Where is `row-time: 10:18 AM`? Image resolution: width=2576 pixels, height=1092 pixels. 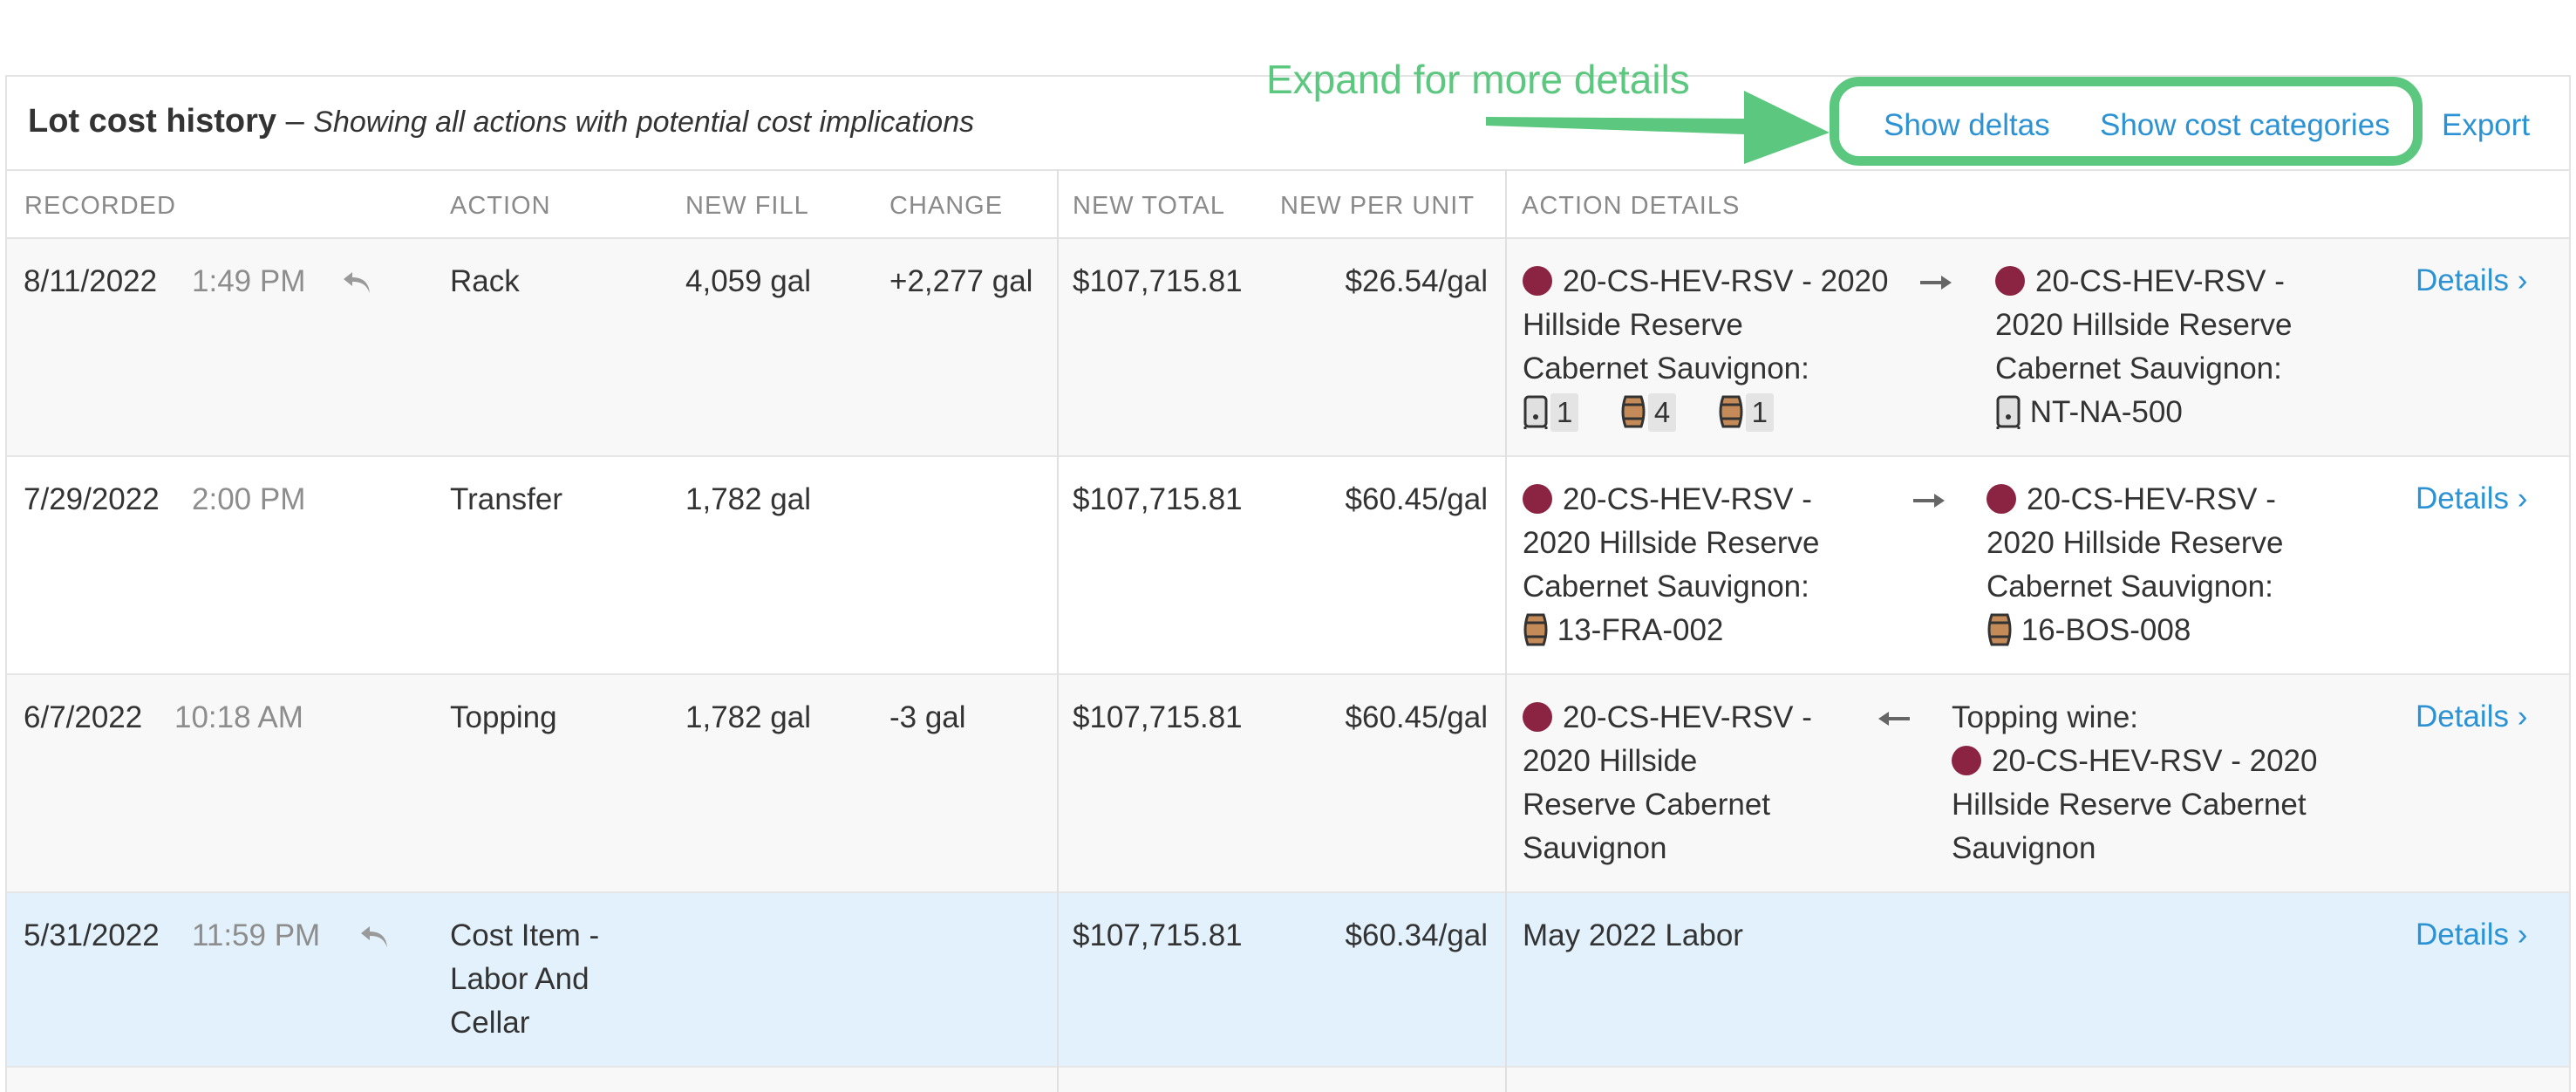
row-time: 10:18 AM is located at coordinates (239, 717).